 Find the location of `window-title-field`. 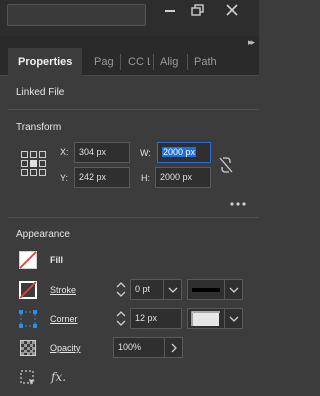

window-title-field is located at coordinates (76, 15).